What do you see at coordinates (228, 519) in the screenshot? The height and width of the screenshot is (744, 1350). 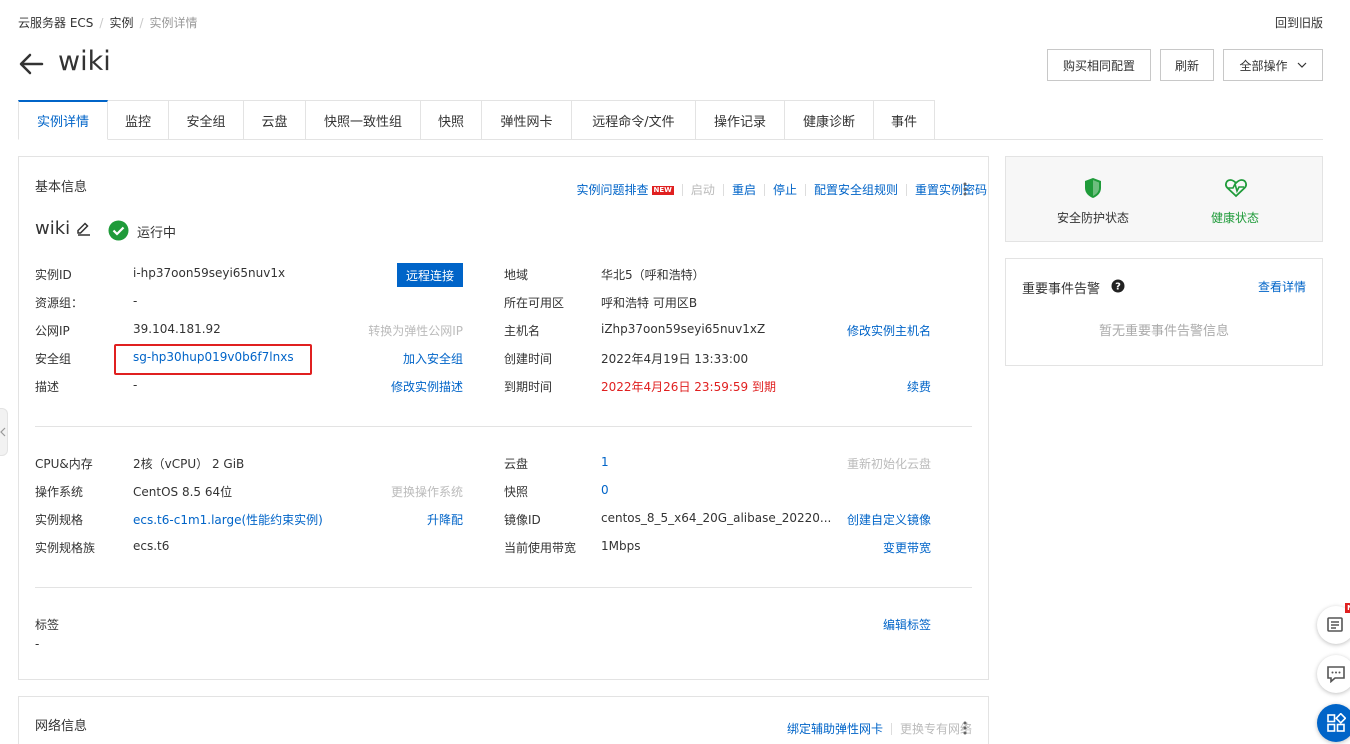 I see `instance-type-link: ecs.t6-c1m1.large(性能约束实例)` at bounding box center [228, 519].